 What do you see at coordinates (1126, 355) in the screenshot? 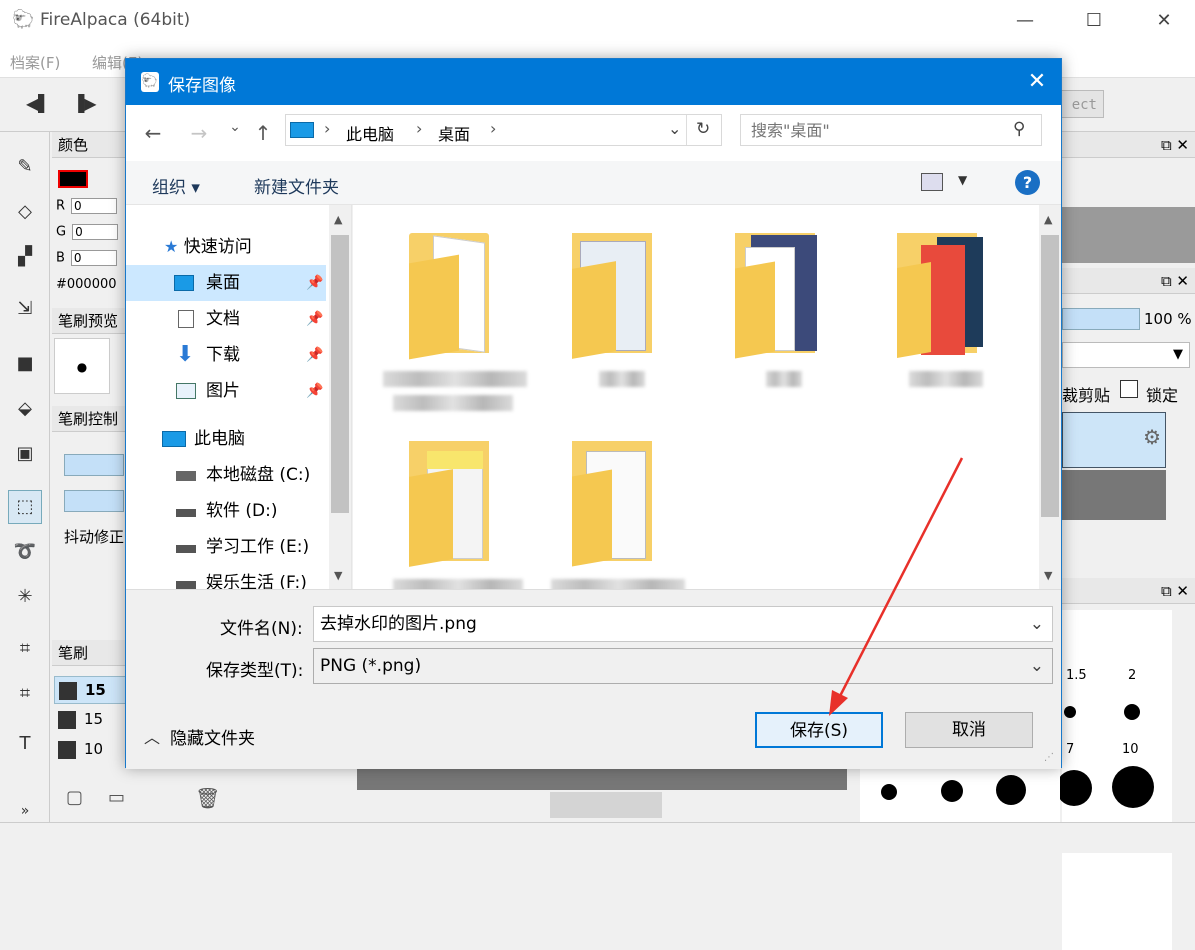
I see `blend-mode-select: ▼` at bounding box center [1126, 355].